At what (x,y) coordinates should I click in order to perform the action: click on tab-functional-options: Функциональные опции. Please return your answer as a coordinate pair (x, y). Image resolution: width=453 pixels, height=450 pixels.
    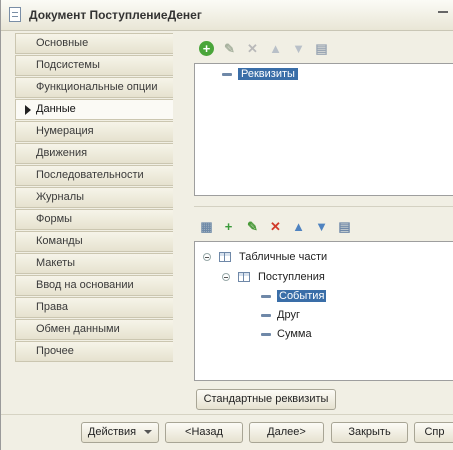
    Looking at the image, I should click on (94, 87).